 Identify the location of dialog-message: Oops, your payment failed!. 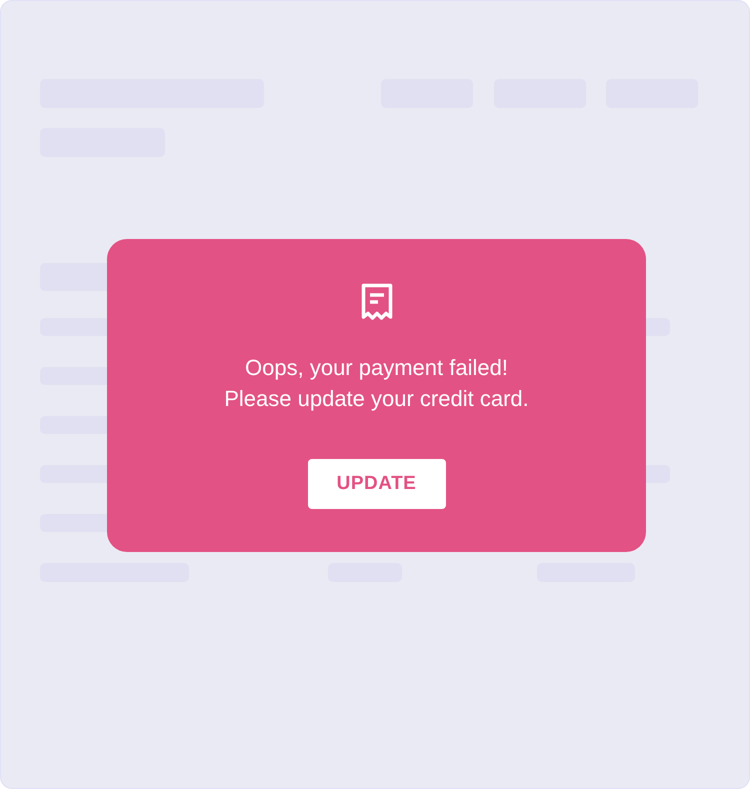
(376, 368).